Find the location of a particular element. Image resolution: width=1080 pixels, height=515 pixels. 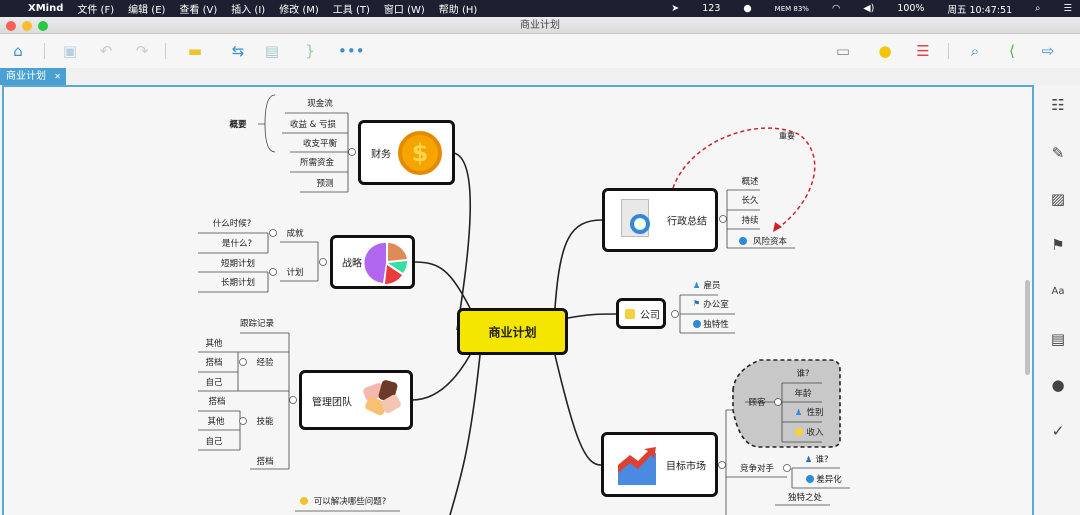

topic-label: 目标市场 is located at coordinates (686, 467).